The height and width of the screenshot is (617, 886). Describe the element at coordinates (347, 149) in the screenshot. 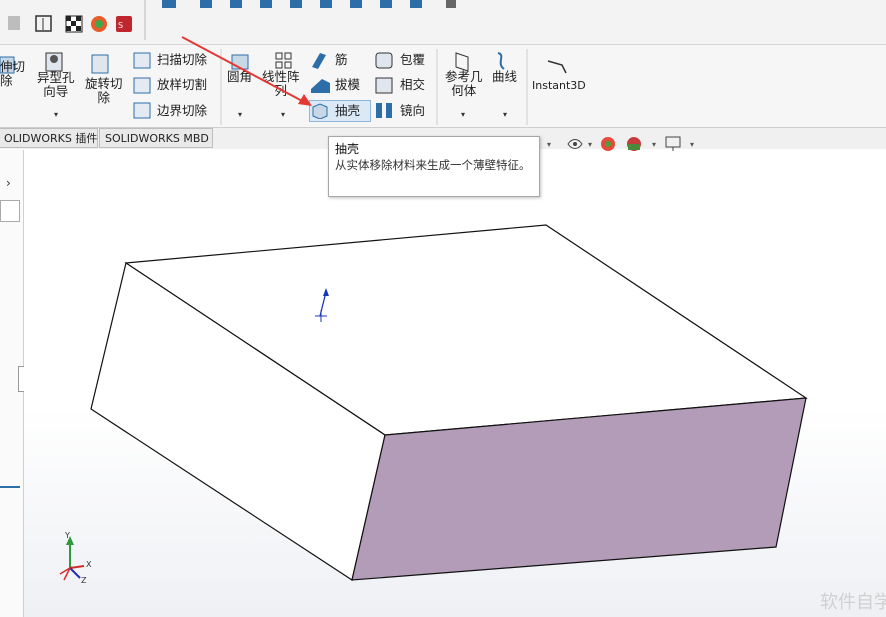

I see `tooltip-title: 抽壳` at that location.